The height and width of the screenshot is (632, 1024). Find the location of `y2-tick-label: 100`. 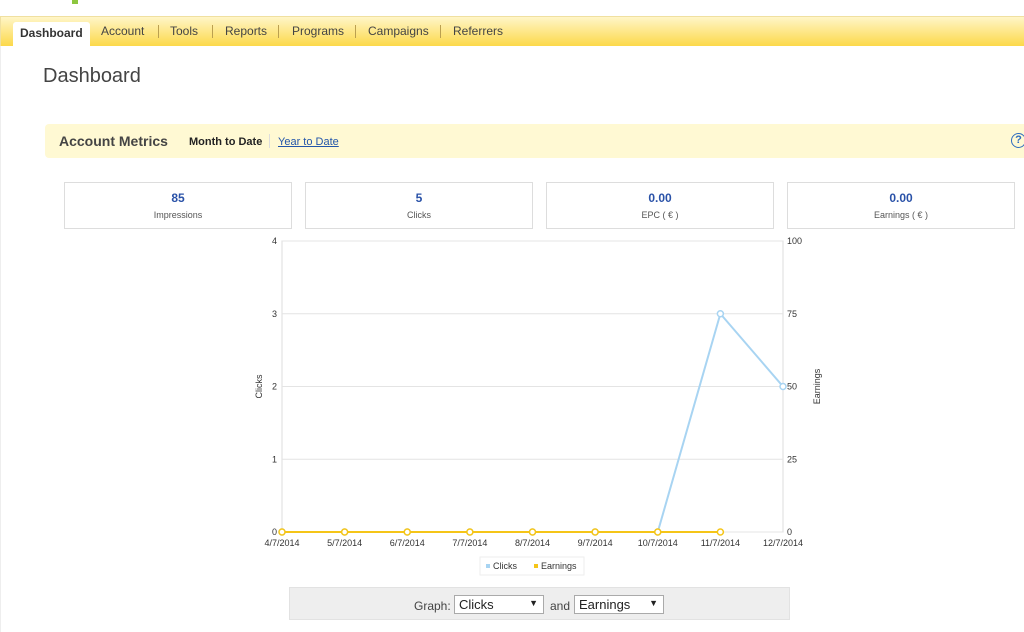

y2-tick-label: 100 is located at coordinates (794, 241).